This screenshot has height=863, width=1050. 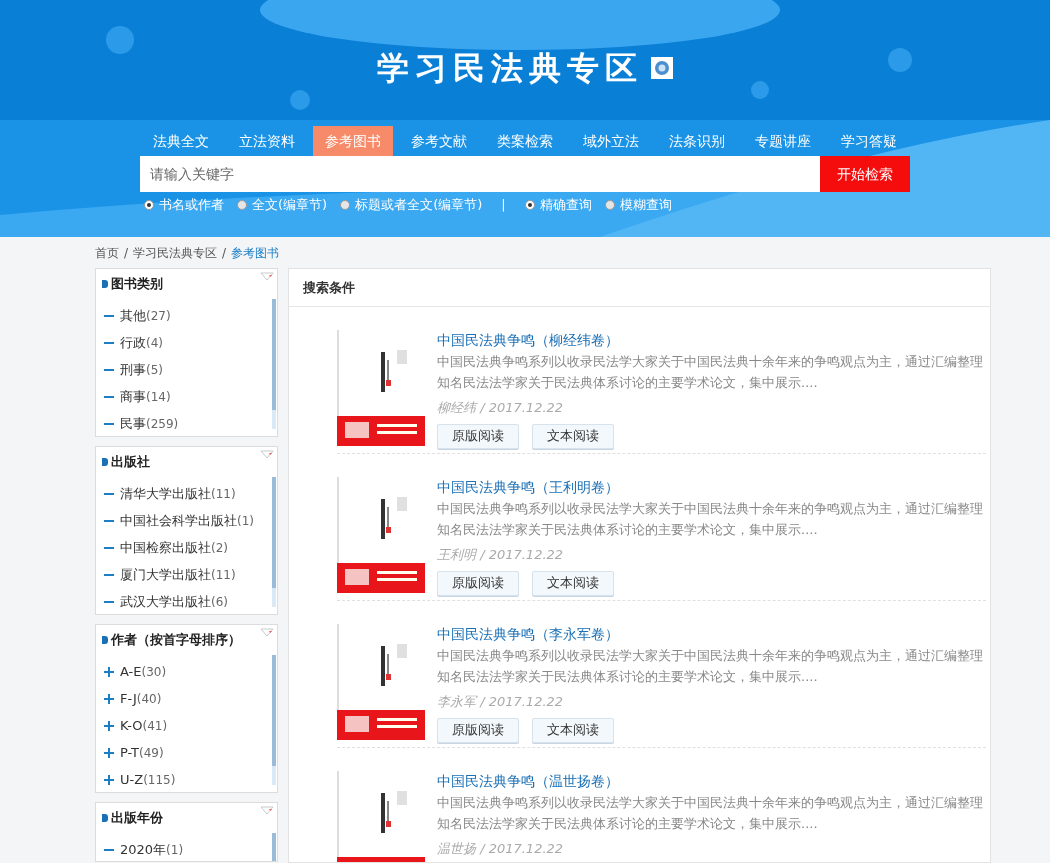 What do you see at coordinates (255, 252) in the screenshot?
I see `breadcrumb-link: 参考图书` at bounding box center [255, 252].